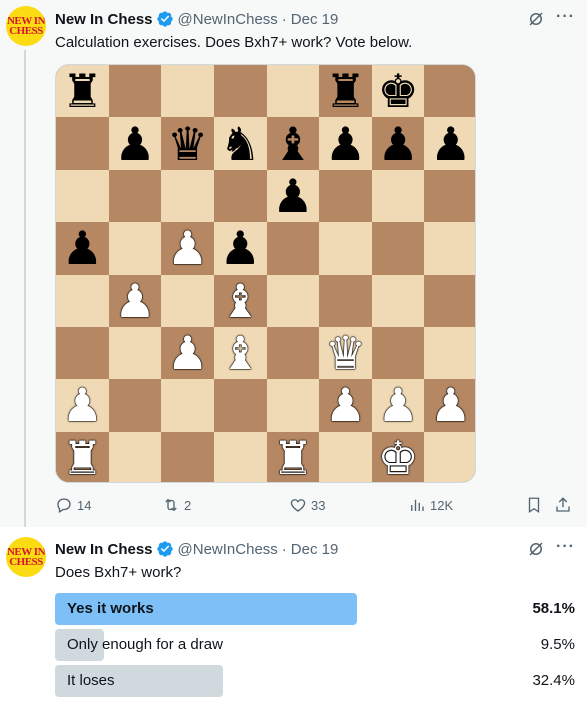  Describe the element at coordinates (84, 505) in the screenshot. I see `reply-count: 14` at that location.